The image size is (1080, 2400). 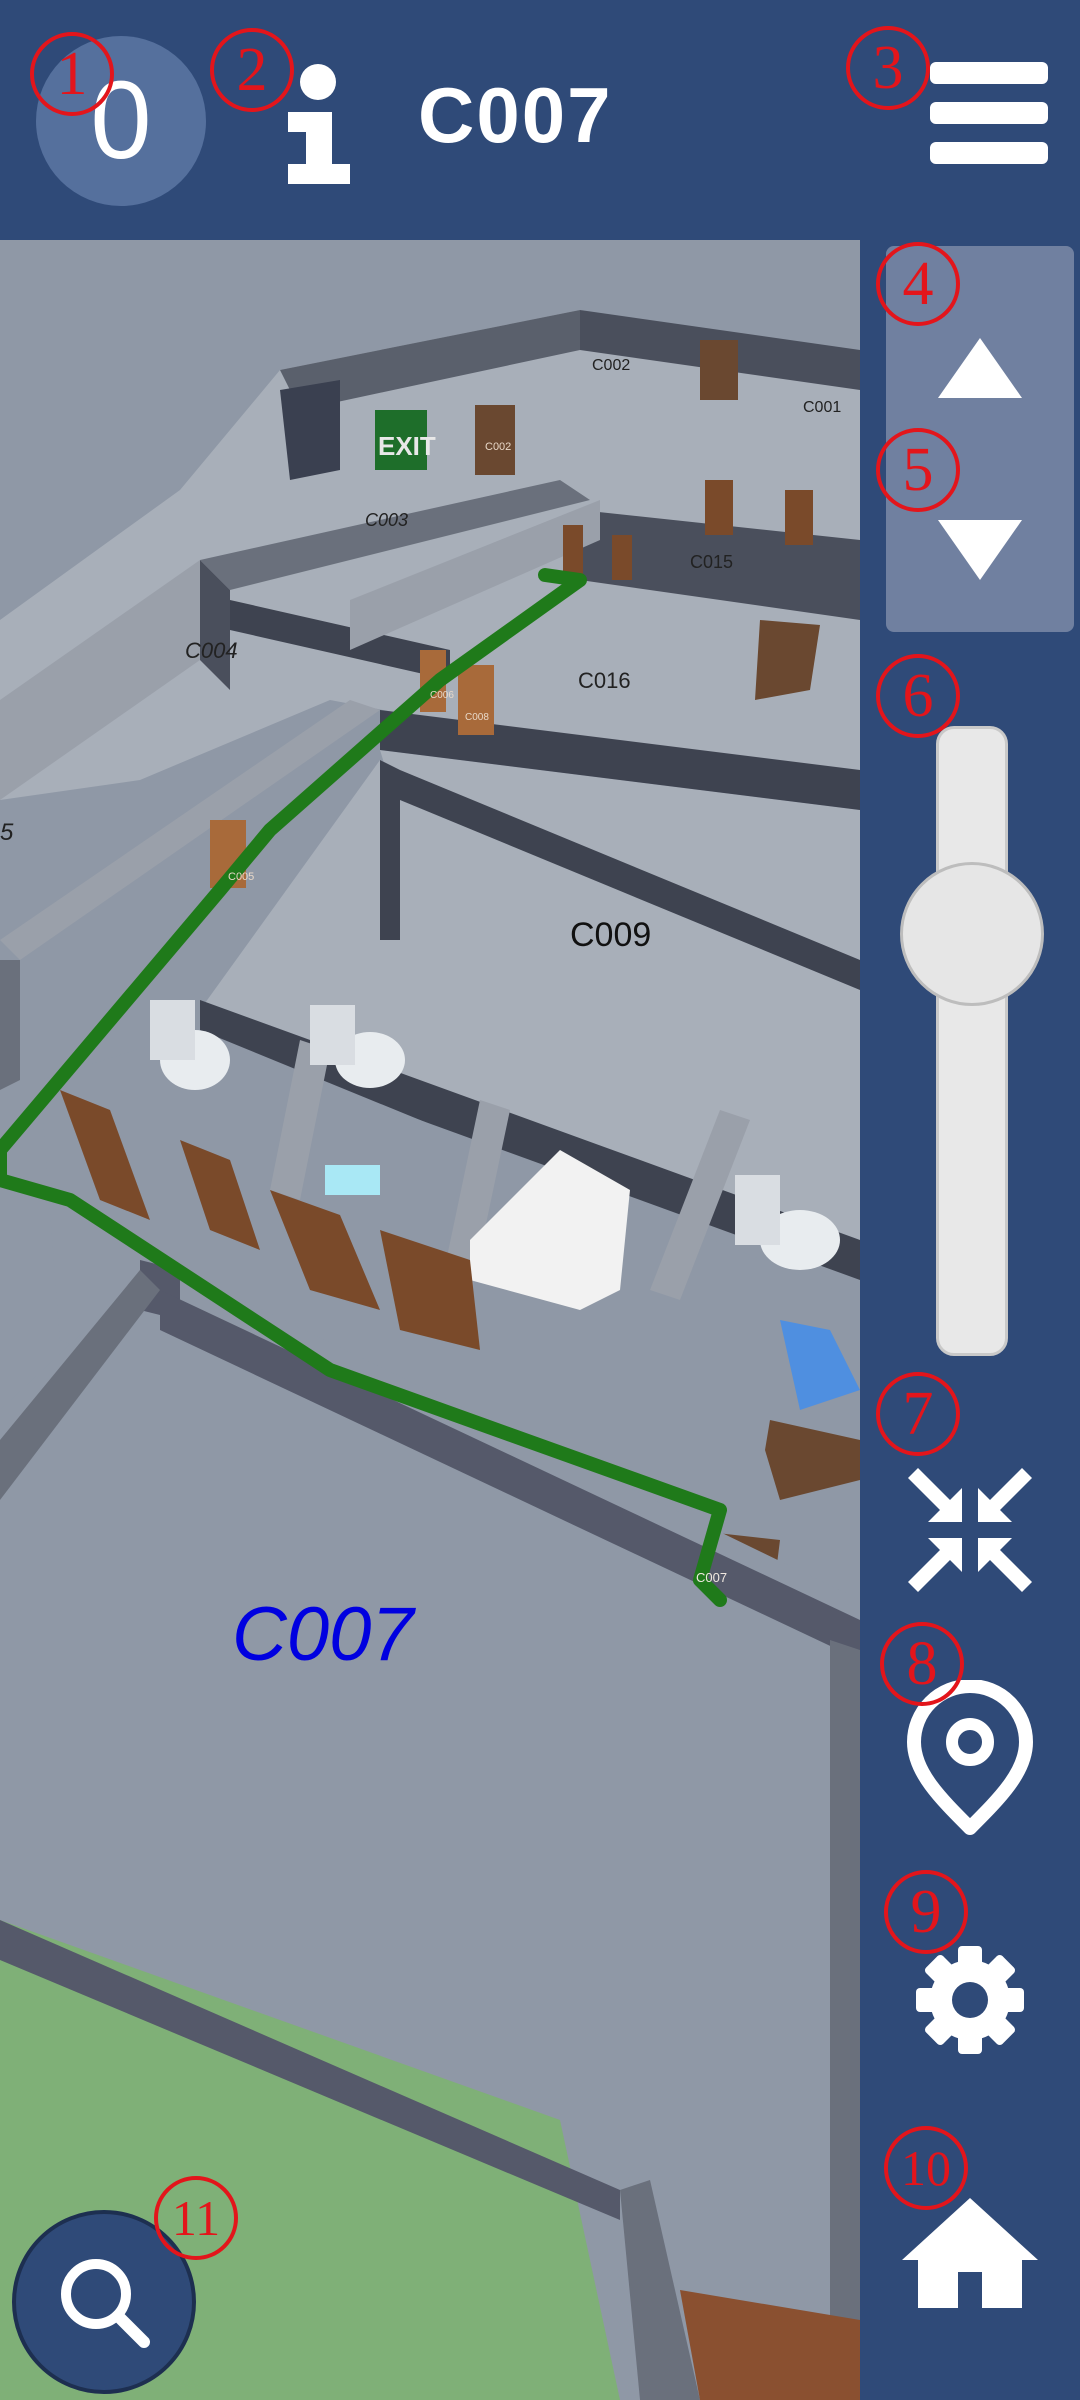 I want to click on hamburger-icon, so click(x=989, y=73).